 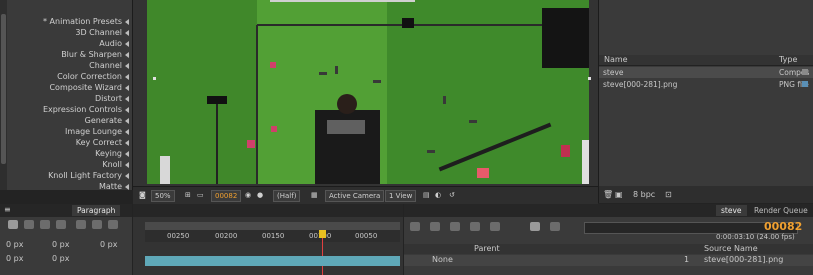 I want to click on project-item-png: steve[000-281].png PNG file, so click(x=706, y=84).